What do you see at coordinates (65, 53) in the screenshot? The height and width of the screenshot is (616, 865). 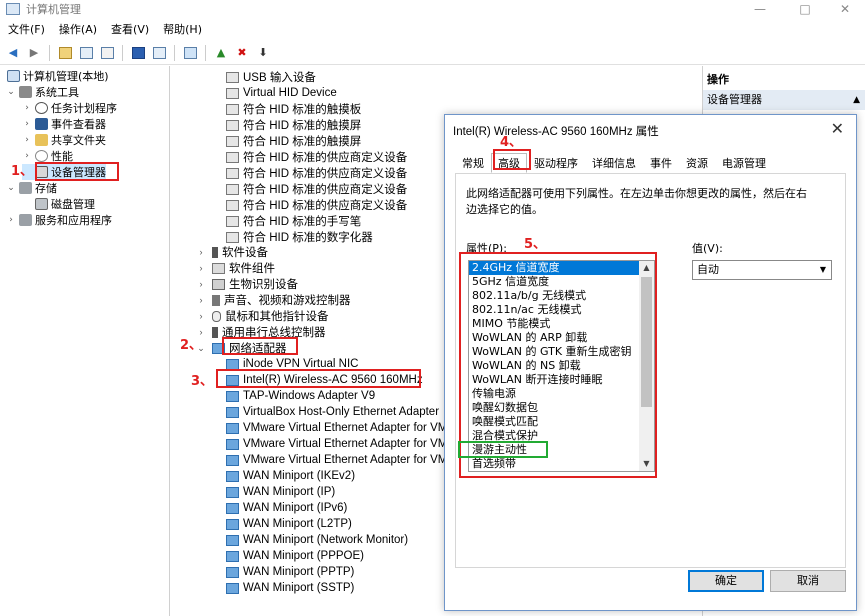 I see `up-folder-icon` at bounding box center [65, 53].